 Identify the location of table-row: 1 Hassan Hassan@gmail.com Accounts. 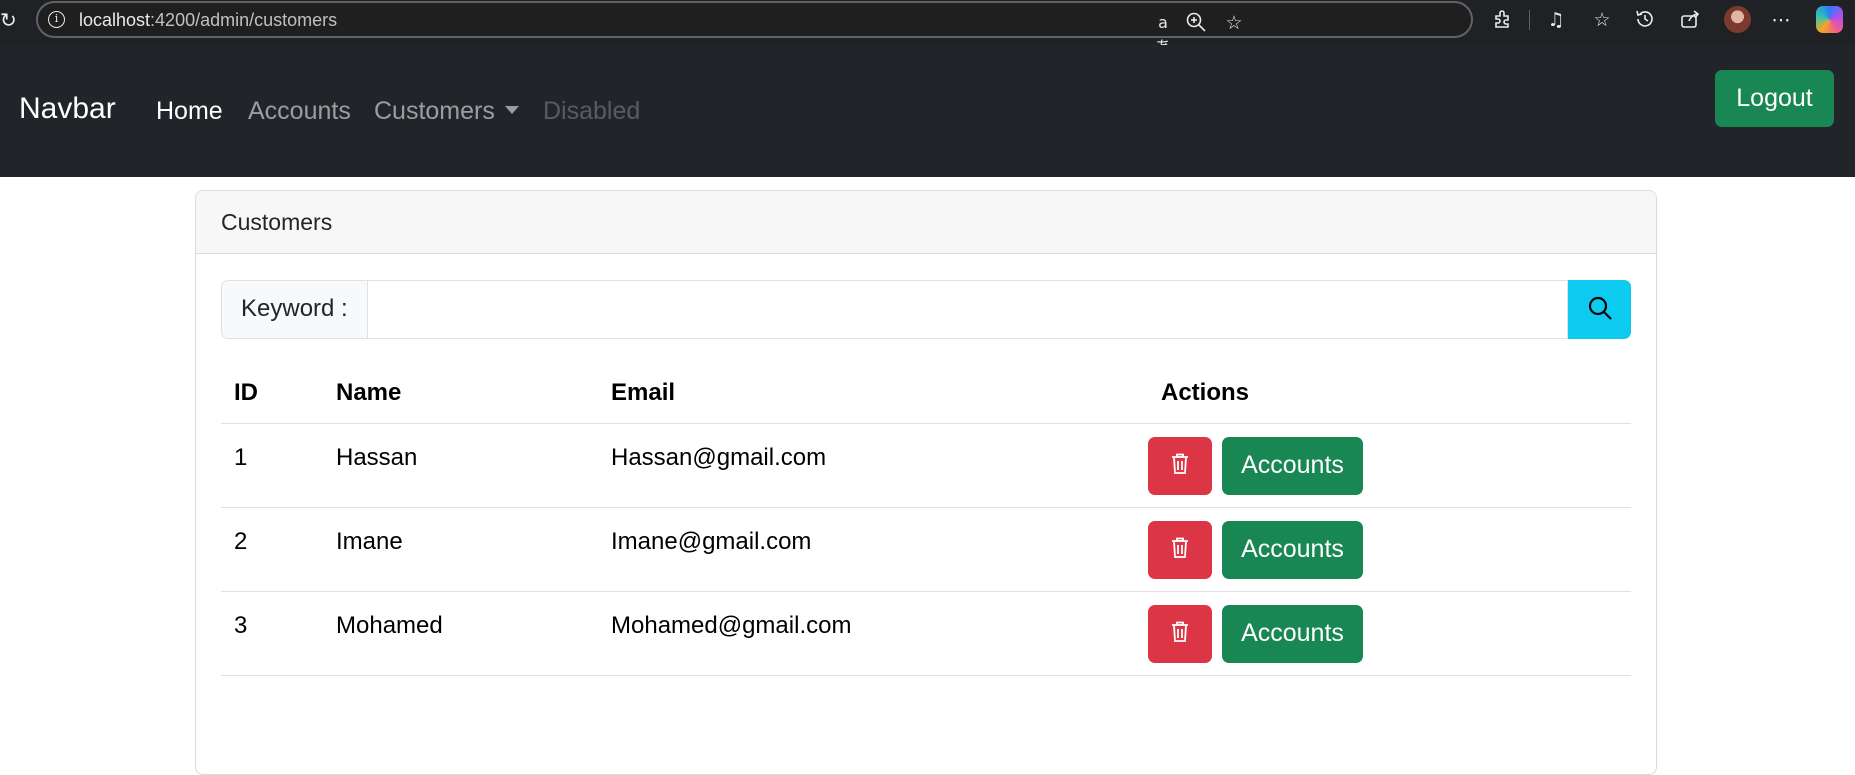
(926, 465).